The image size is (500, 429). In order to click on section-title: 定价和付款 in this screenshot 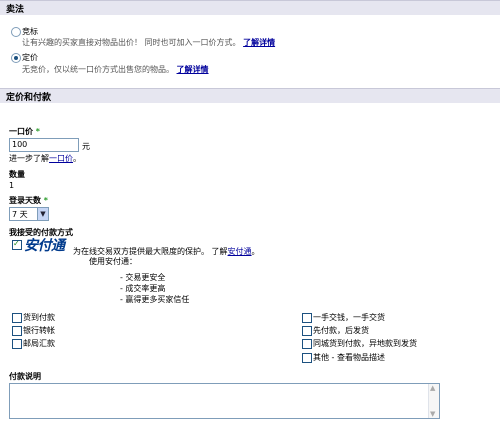, I will do `click(29, 98)`.